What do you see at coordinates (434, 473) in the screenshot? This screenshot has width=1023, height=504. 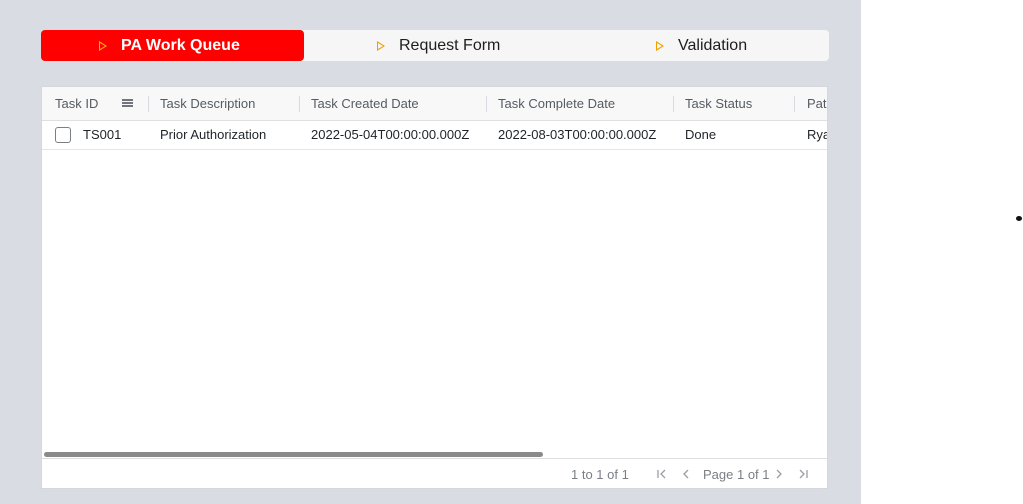 I see `pagination-bar: 1 to 1 of 1 Page 1 of 1` at bounding box center [434, 473].